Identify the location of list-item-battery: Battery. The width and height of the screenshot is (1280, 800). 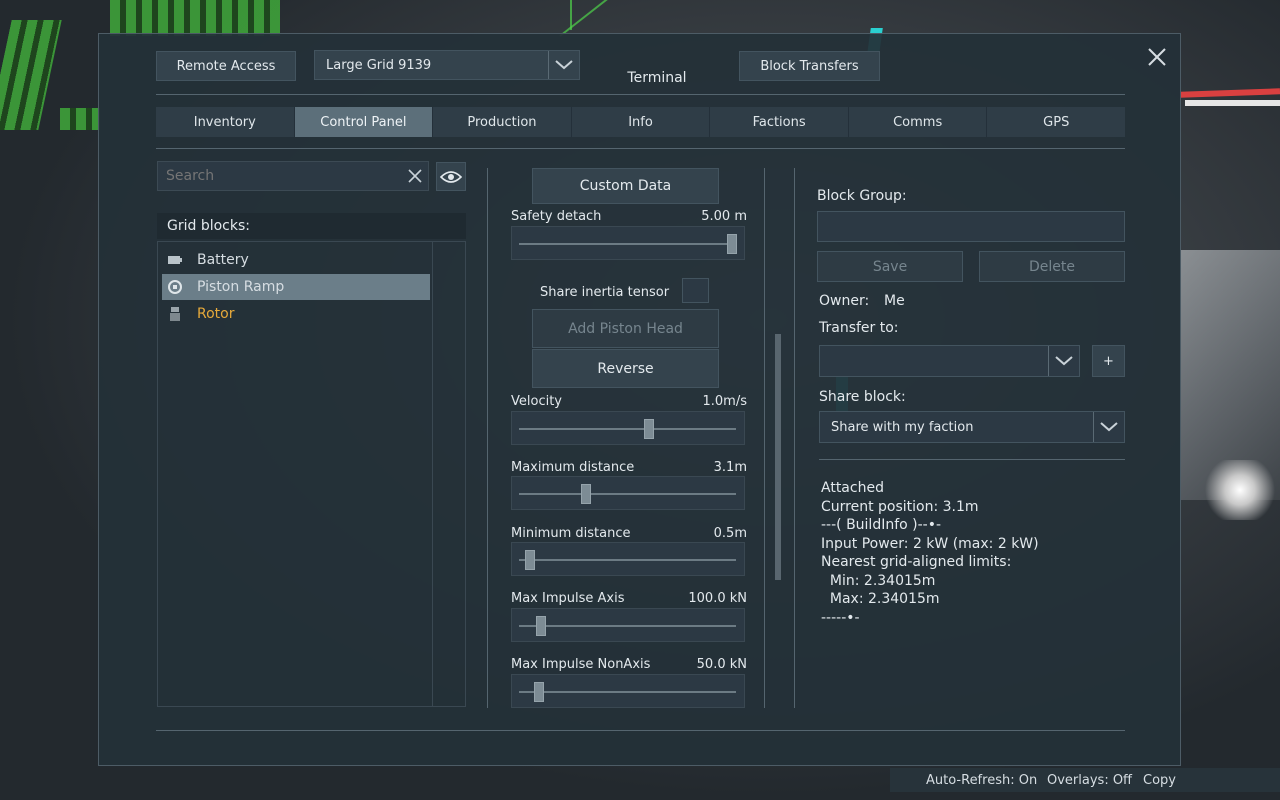
(296, 260).